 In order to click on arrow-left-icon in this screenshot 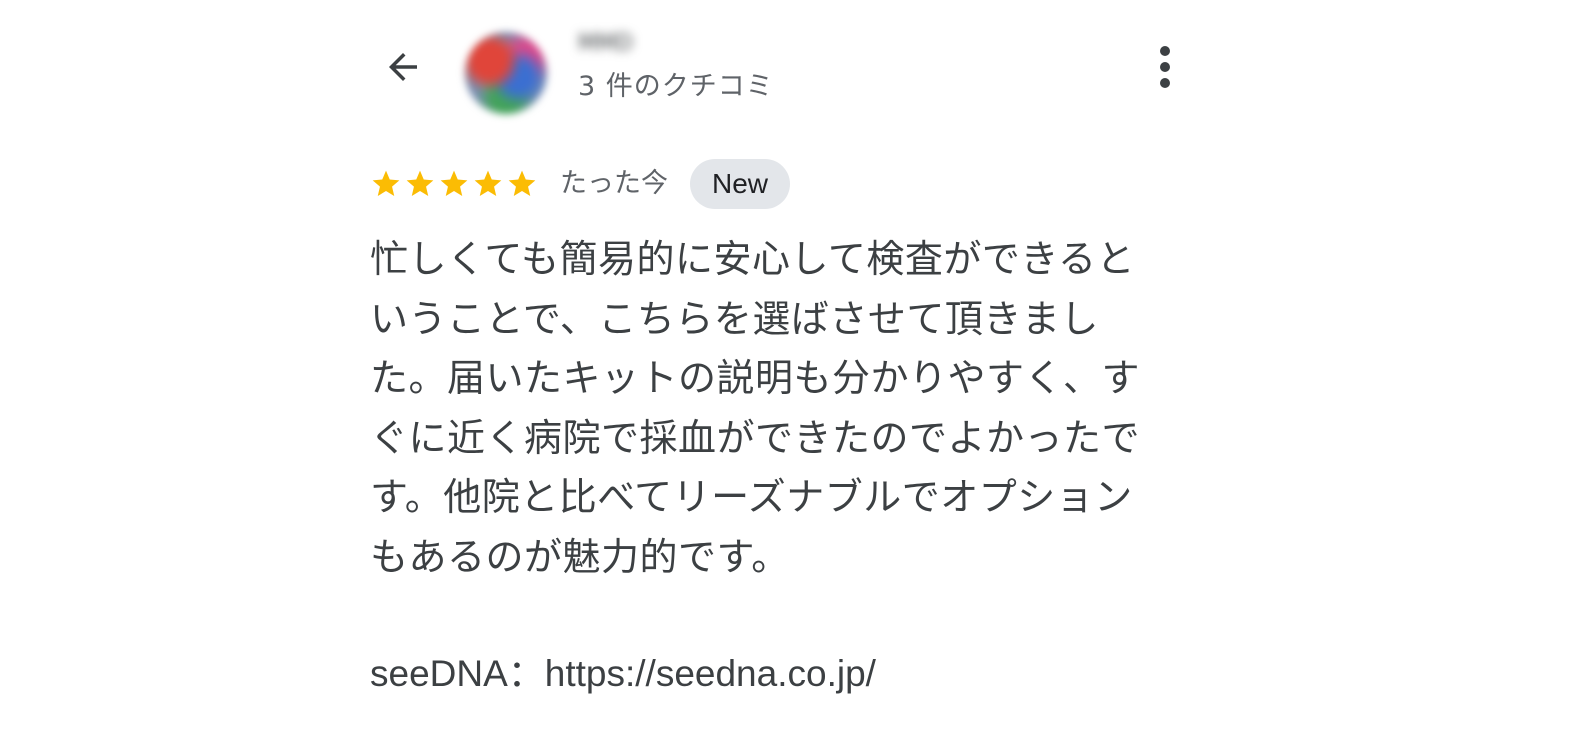, I will do `click(403, 67)`.